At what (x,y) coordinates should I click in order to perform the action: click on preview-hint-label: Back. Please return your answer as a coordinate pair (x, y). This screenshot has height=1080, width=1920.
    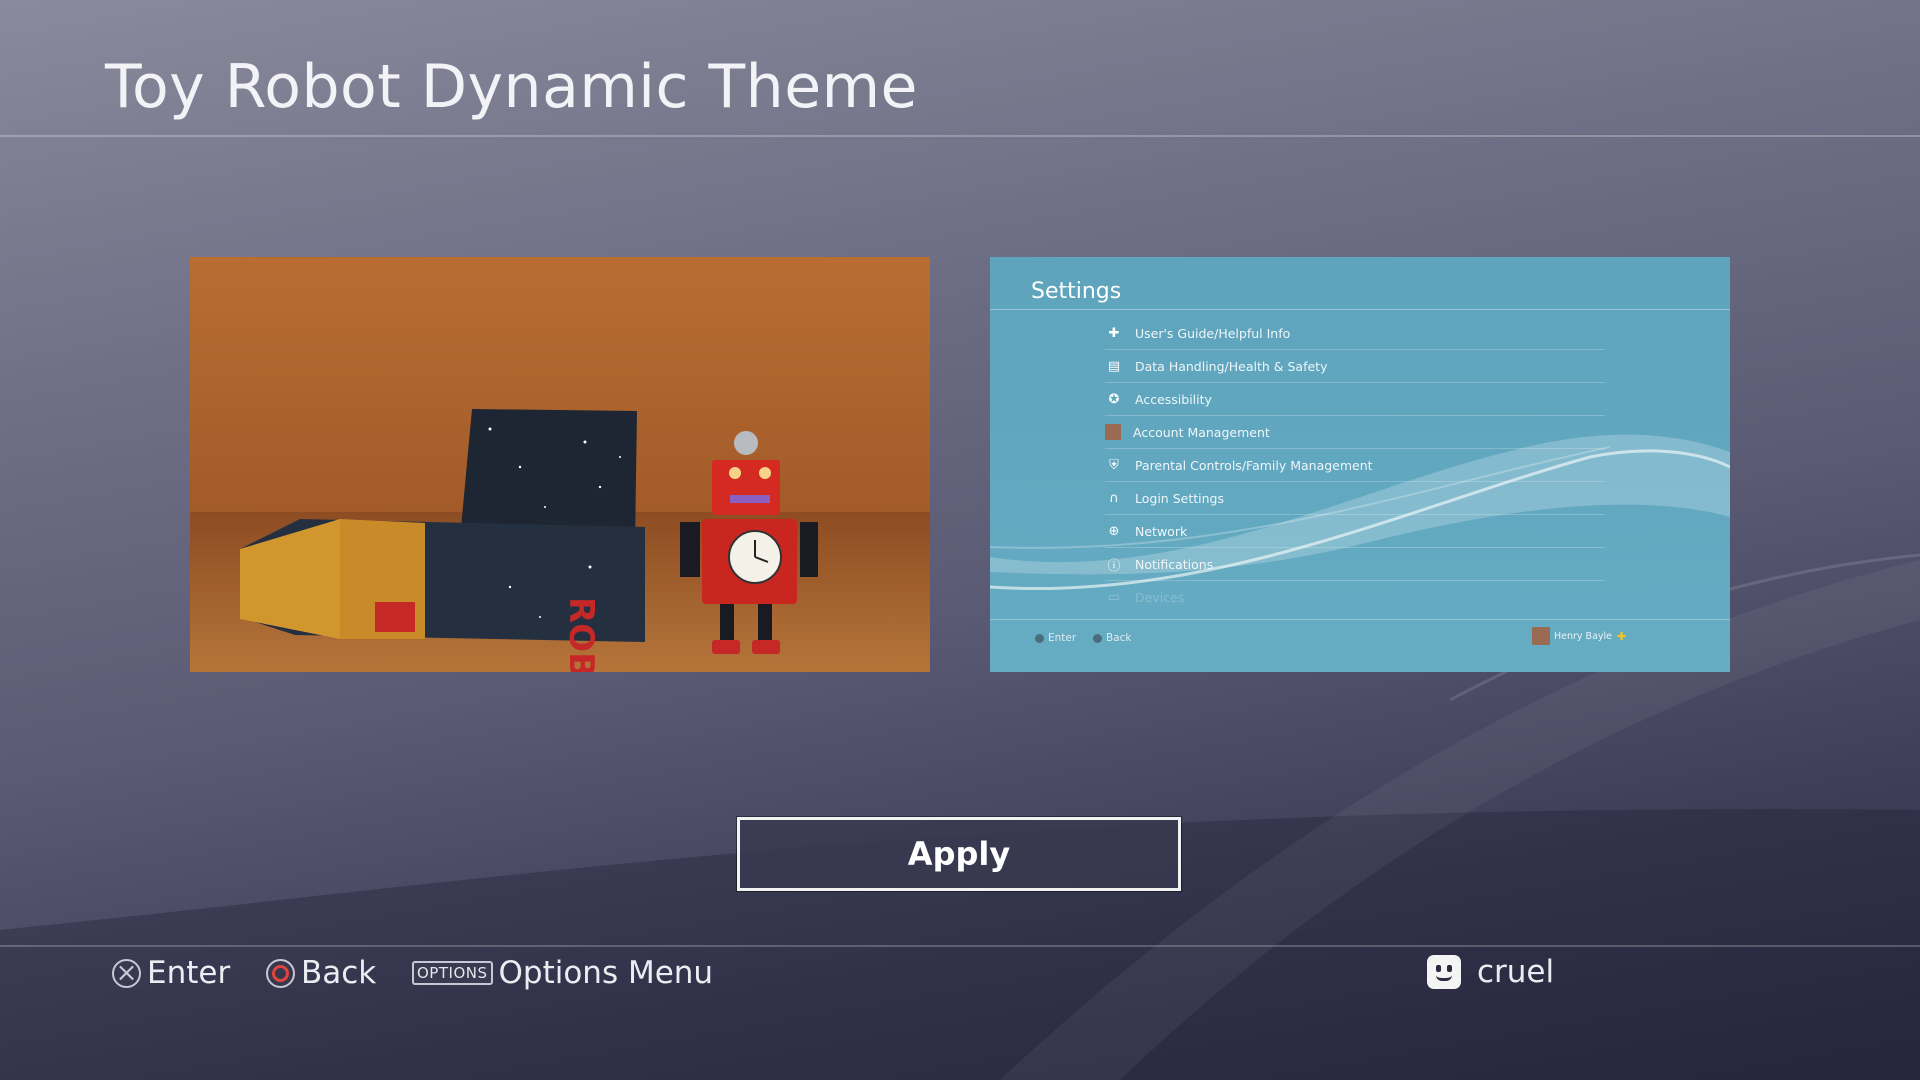
    Looking at the image, I should click on (1119, 638).